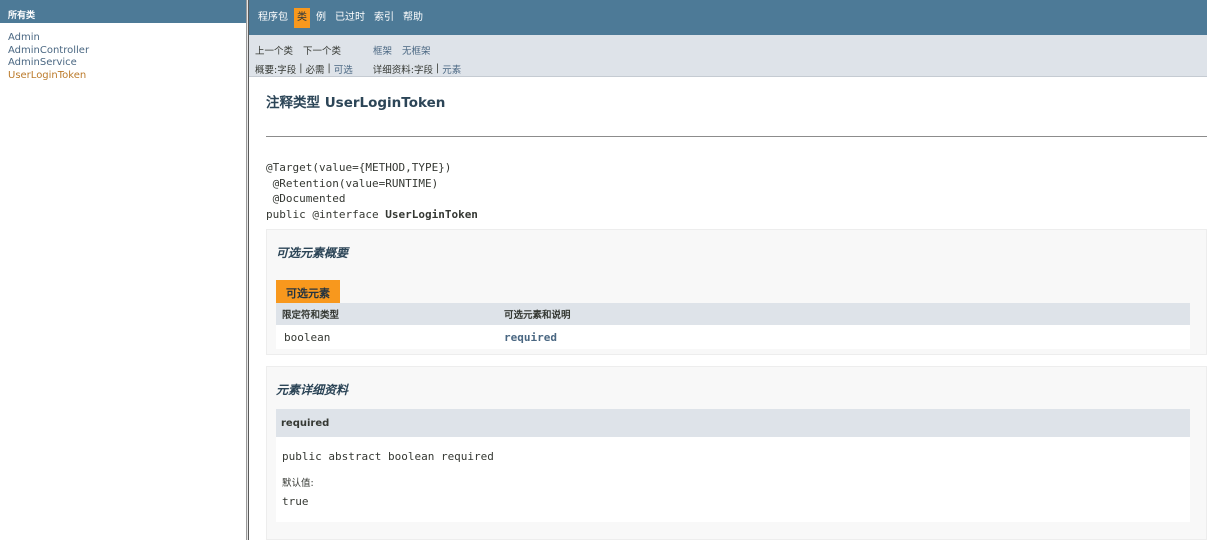 Image resolution: width=1207 pixels, height=540 pixels. I want to click on list-item: AdminController, so click(127, 51).